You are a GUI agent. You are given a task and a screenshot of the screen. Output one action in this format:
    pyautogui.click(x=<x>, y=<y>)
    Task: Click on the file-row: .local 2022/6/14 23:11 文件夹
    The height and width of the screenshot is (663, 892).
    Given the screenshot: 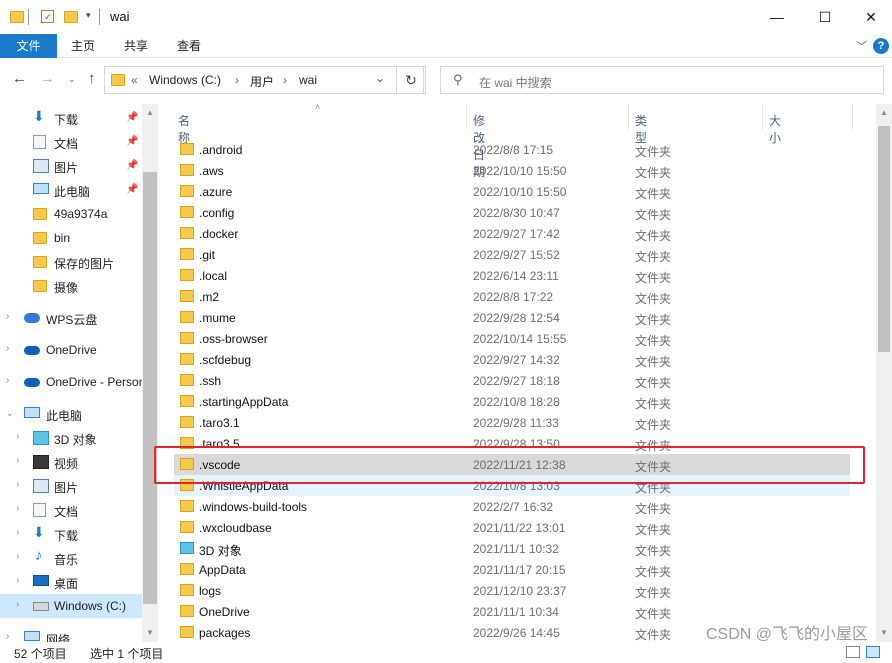 What is the action you would take?
    pyautogui.click(x=512, y=275)
    